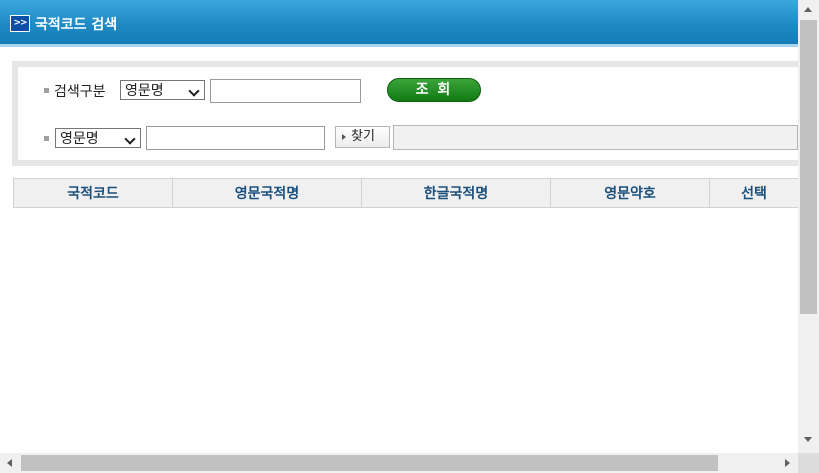 The height and width of the screenshot is (473, 819). I want to click on find-button: 찾기, so click(362, 137).